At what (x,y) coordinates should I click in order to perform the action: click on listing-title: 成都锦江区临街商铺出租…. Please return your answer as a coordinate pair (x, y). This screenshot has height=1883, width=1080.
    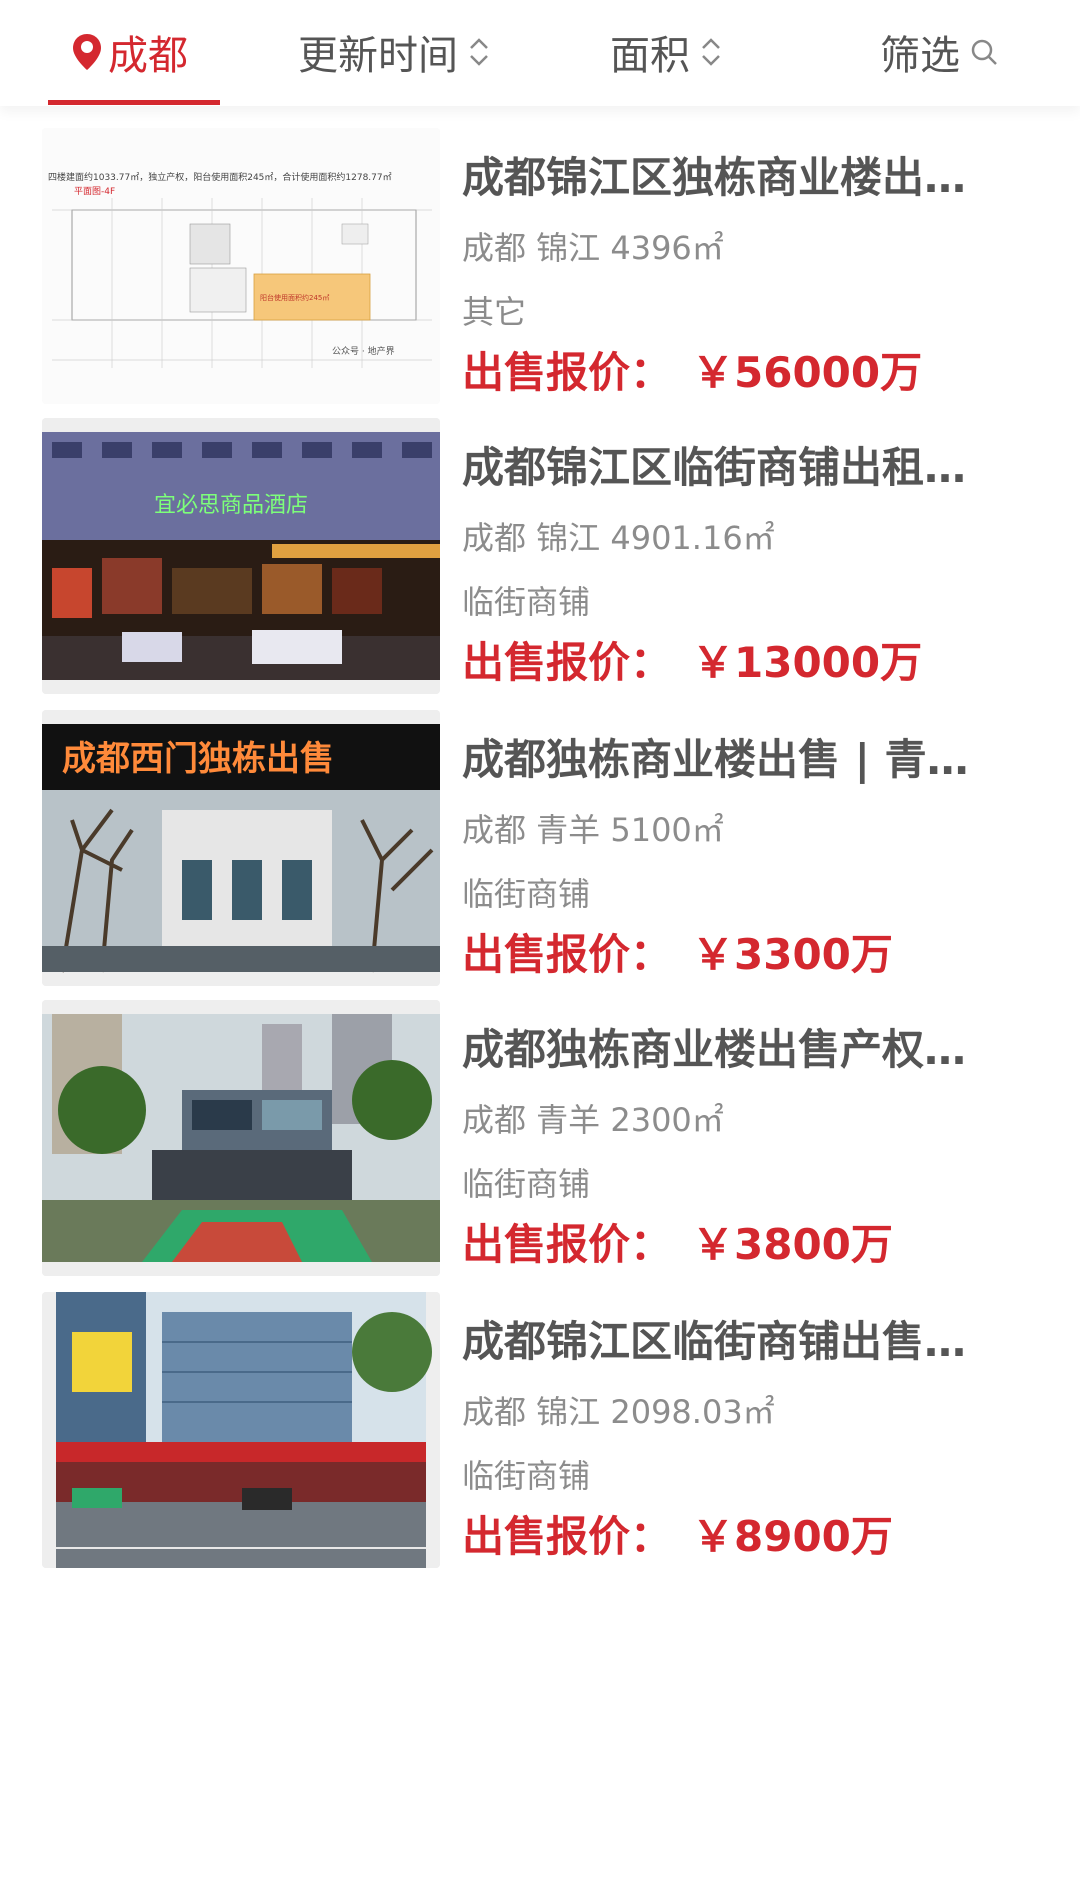
    Looking at the image, I should click on (714, 467).